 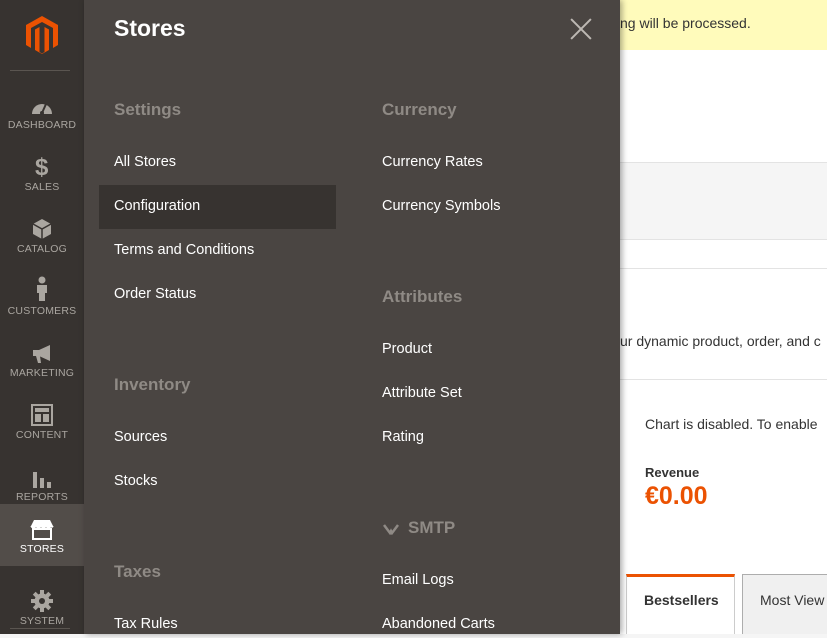 I want to click on tab-bestsellers: Bestsellers, so click(x=680, y=604).